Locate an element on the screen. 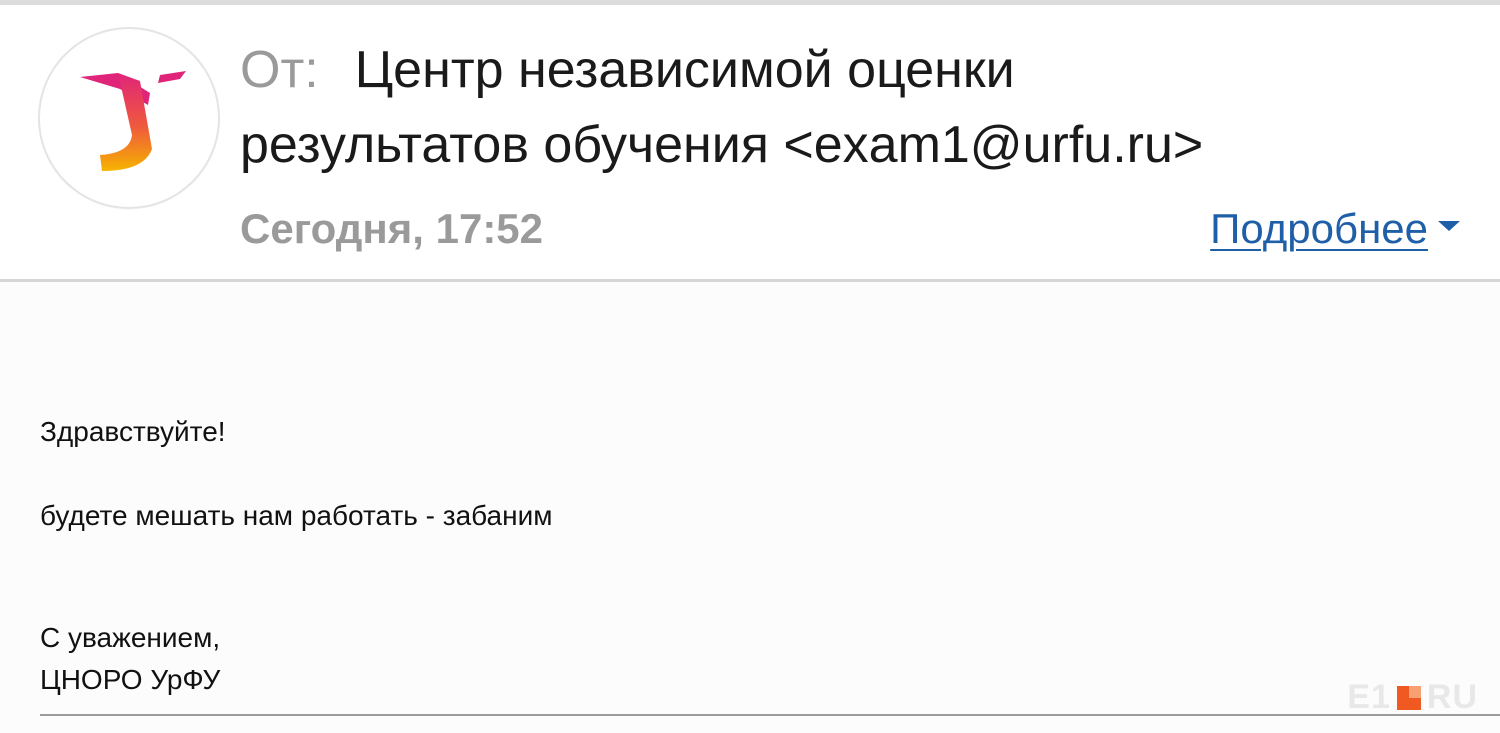 This screenshot has height=733, width=1500. e1-watermark: E1 RU is located at coordinates (1412, 697).